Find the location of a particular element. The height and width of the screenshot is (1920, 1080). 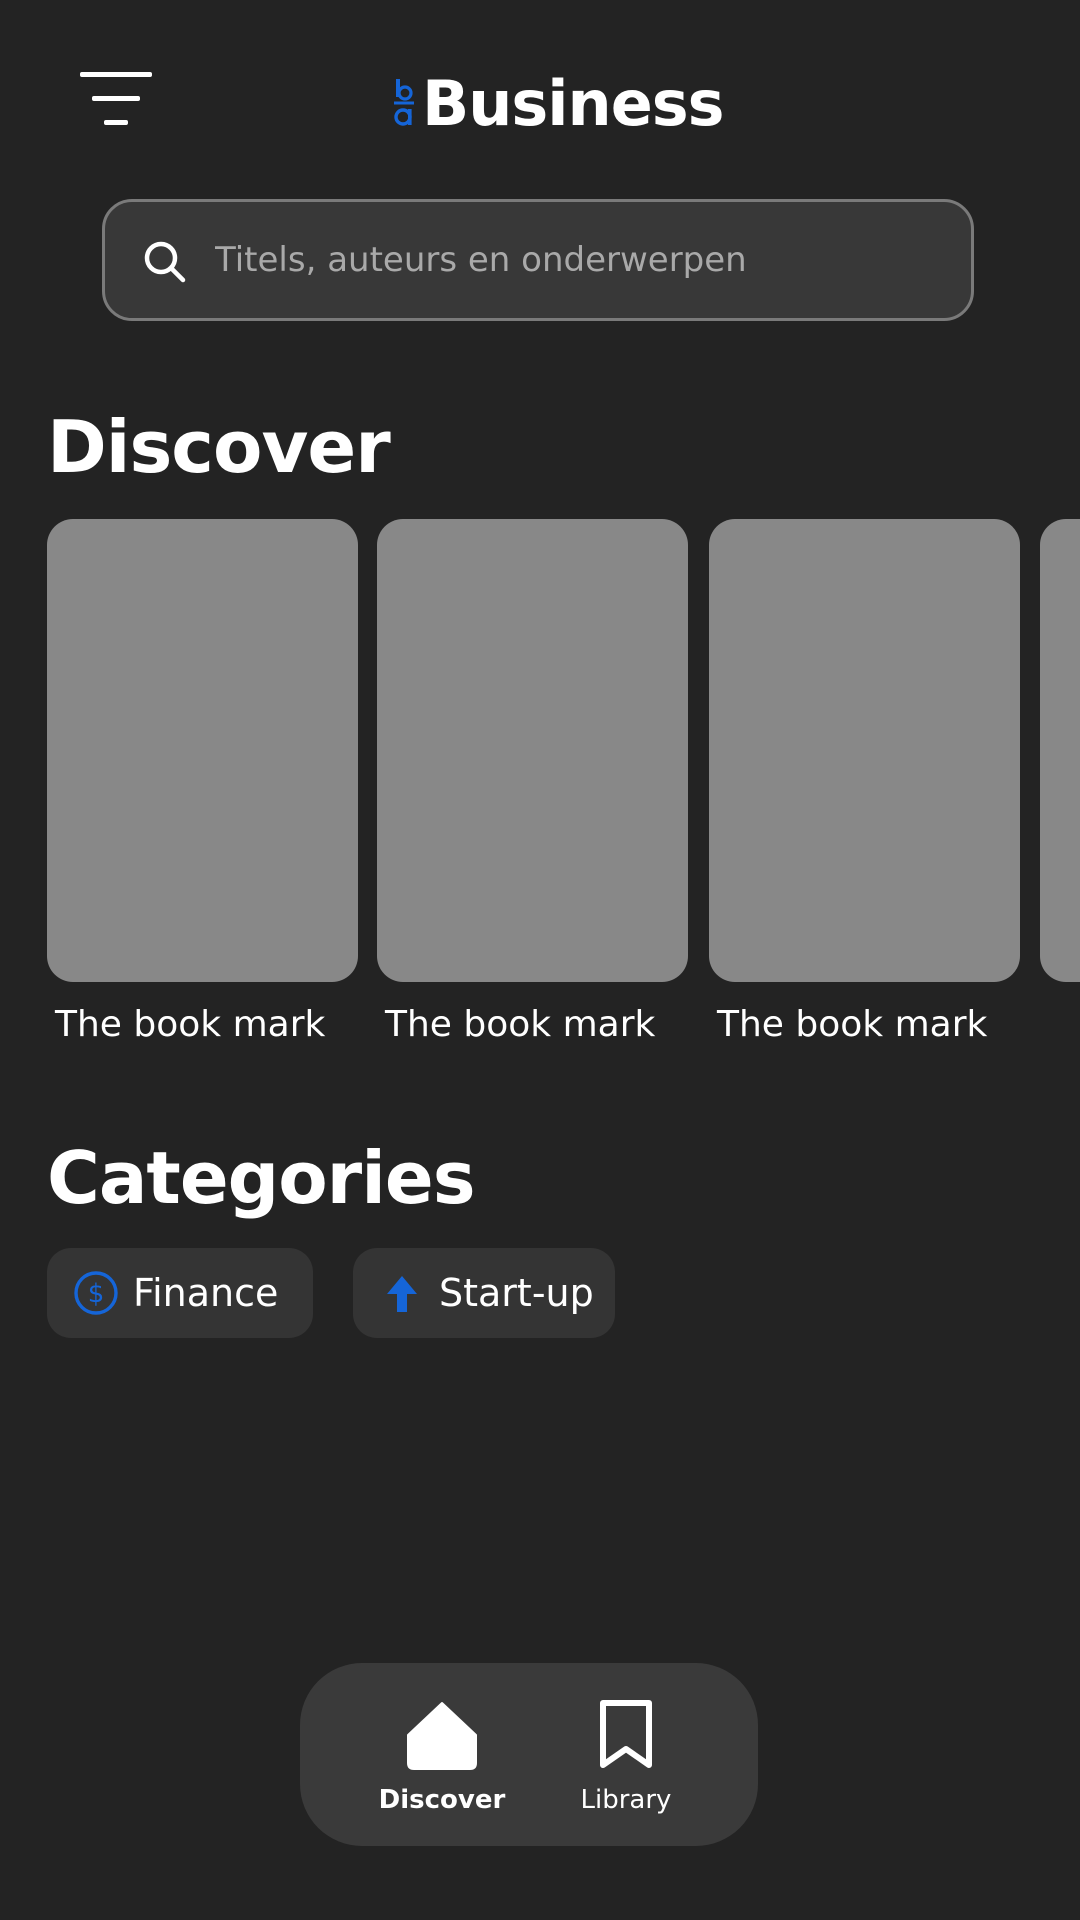

category-chip-startup: Start-up is located at coordinates (484, 1293).